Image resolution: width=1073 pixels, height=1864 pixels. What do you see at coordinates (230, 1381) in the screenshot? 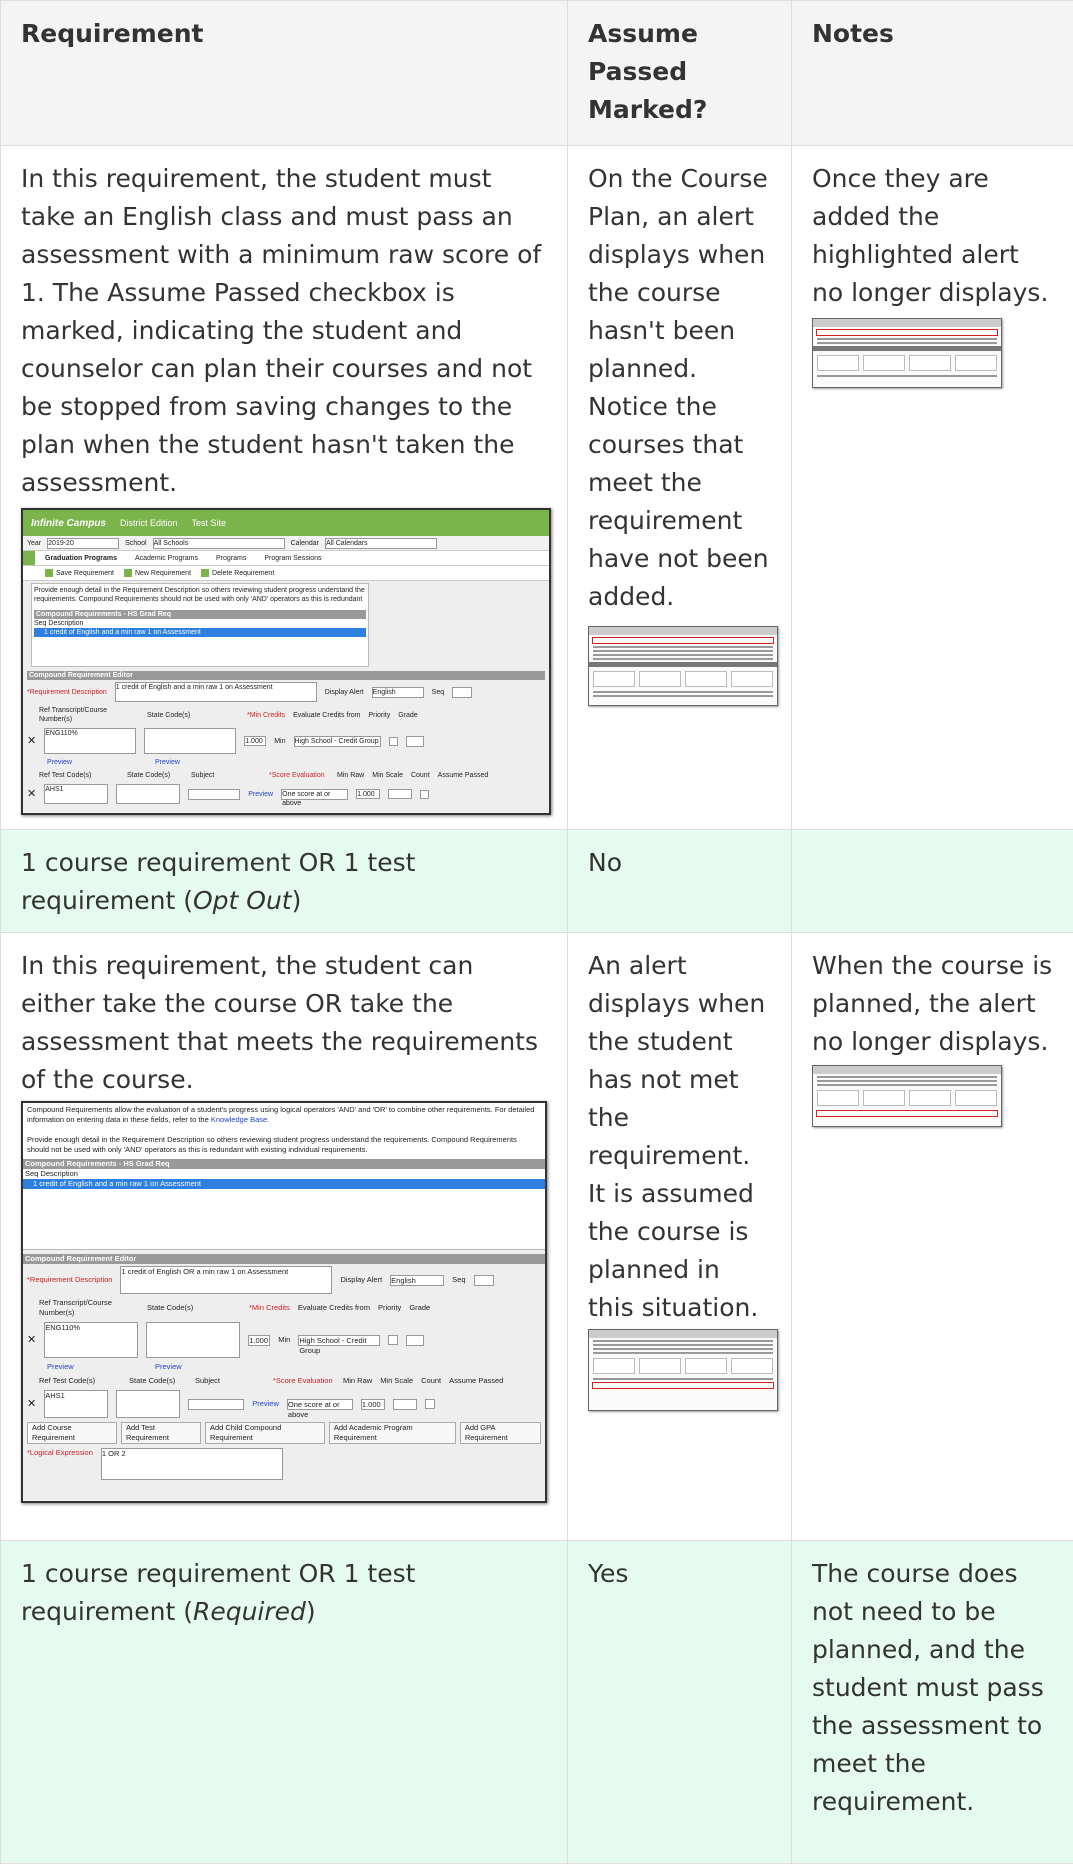
I see `subject-header: Subject` at bounding box center [230, 1381].